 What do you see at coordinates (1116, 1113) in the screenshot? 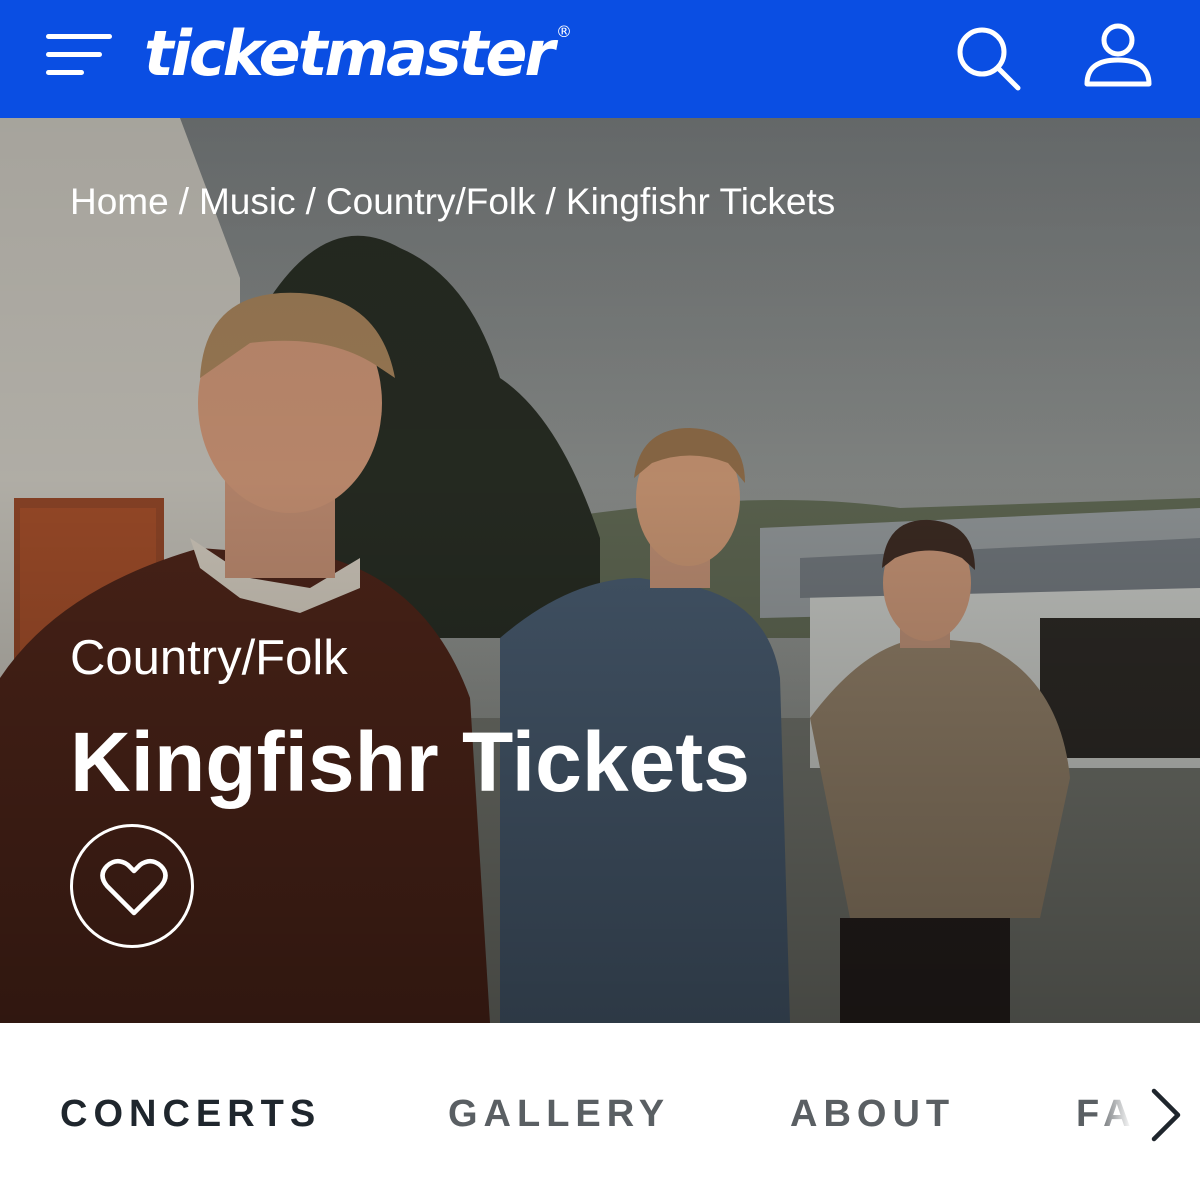
I see `tab-overflow-fade` at bounding box center [1116, 1113].